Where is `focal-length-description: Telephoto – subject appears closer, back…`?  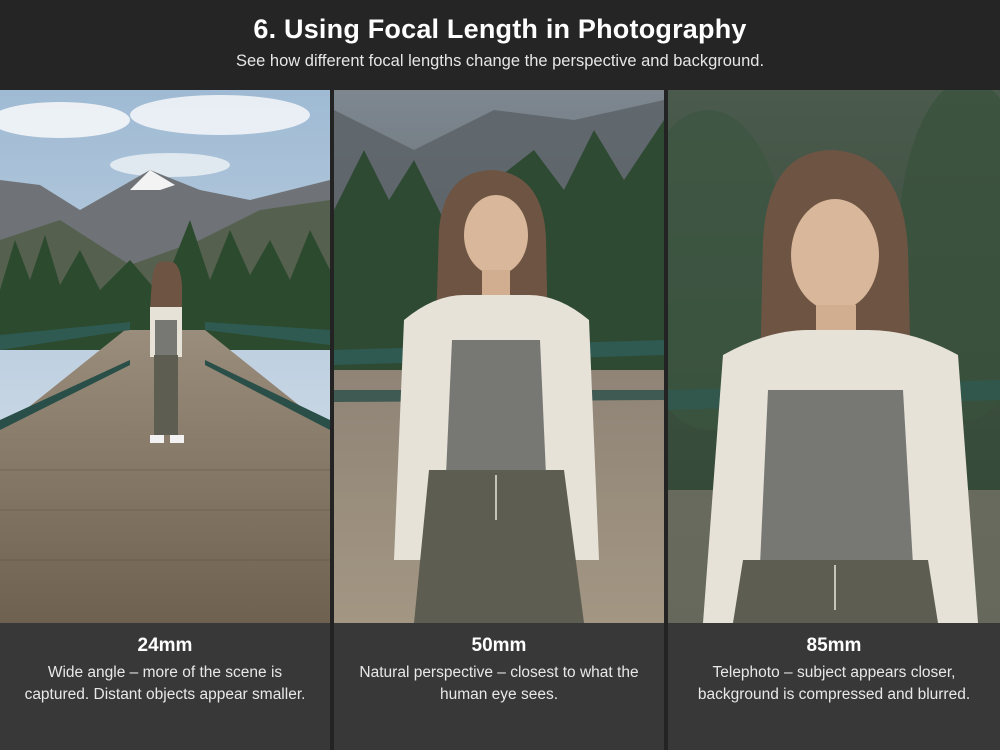
focal-length-description: Telephoto – subject appears closer, back… is located at coordinates (834, 683).